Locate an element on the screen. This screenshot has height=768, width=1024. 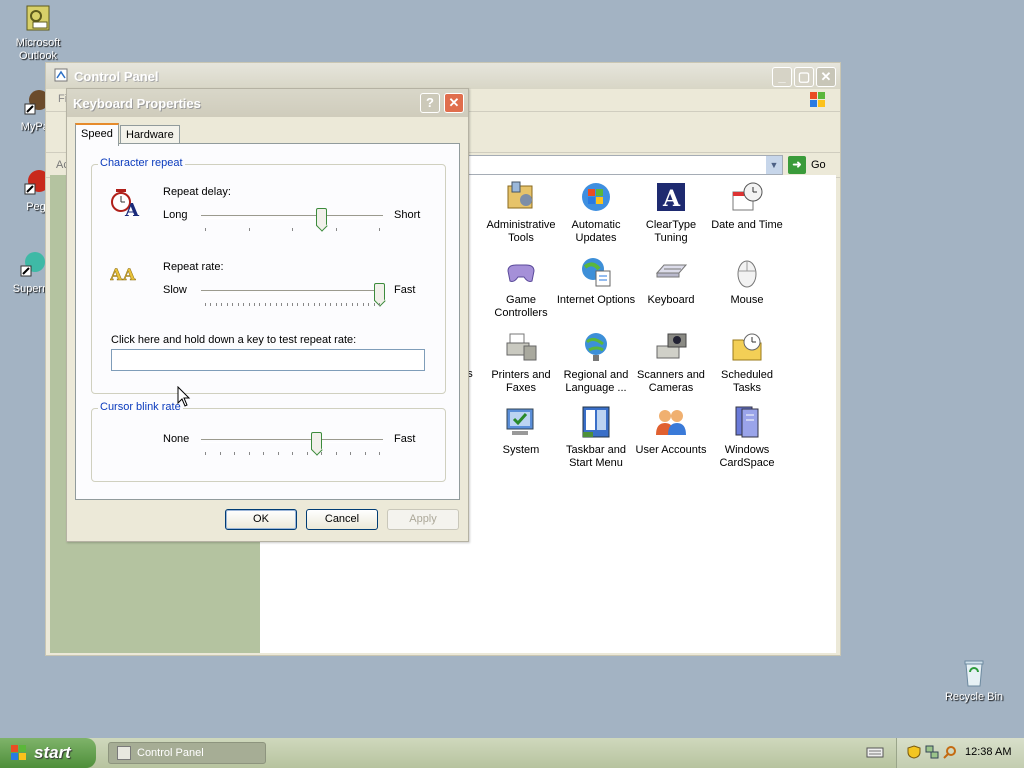
tab-speed: Speed is located at coordinates (97, 134).